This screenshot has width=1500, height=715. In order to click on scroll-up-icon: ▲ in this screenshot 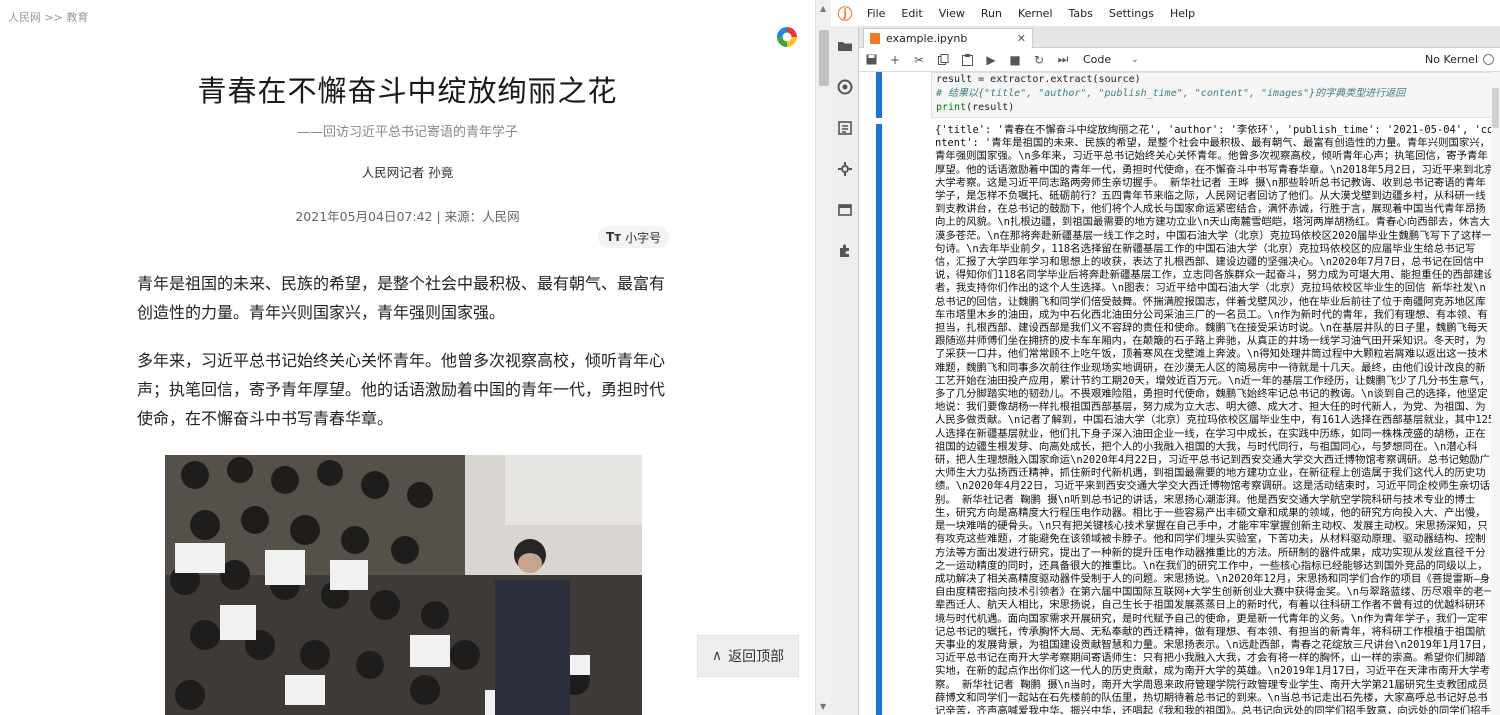, I will do `click(823, 8)`.